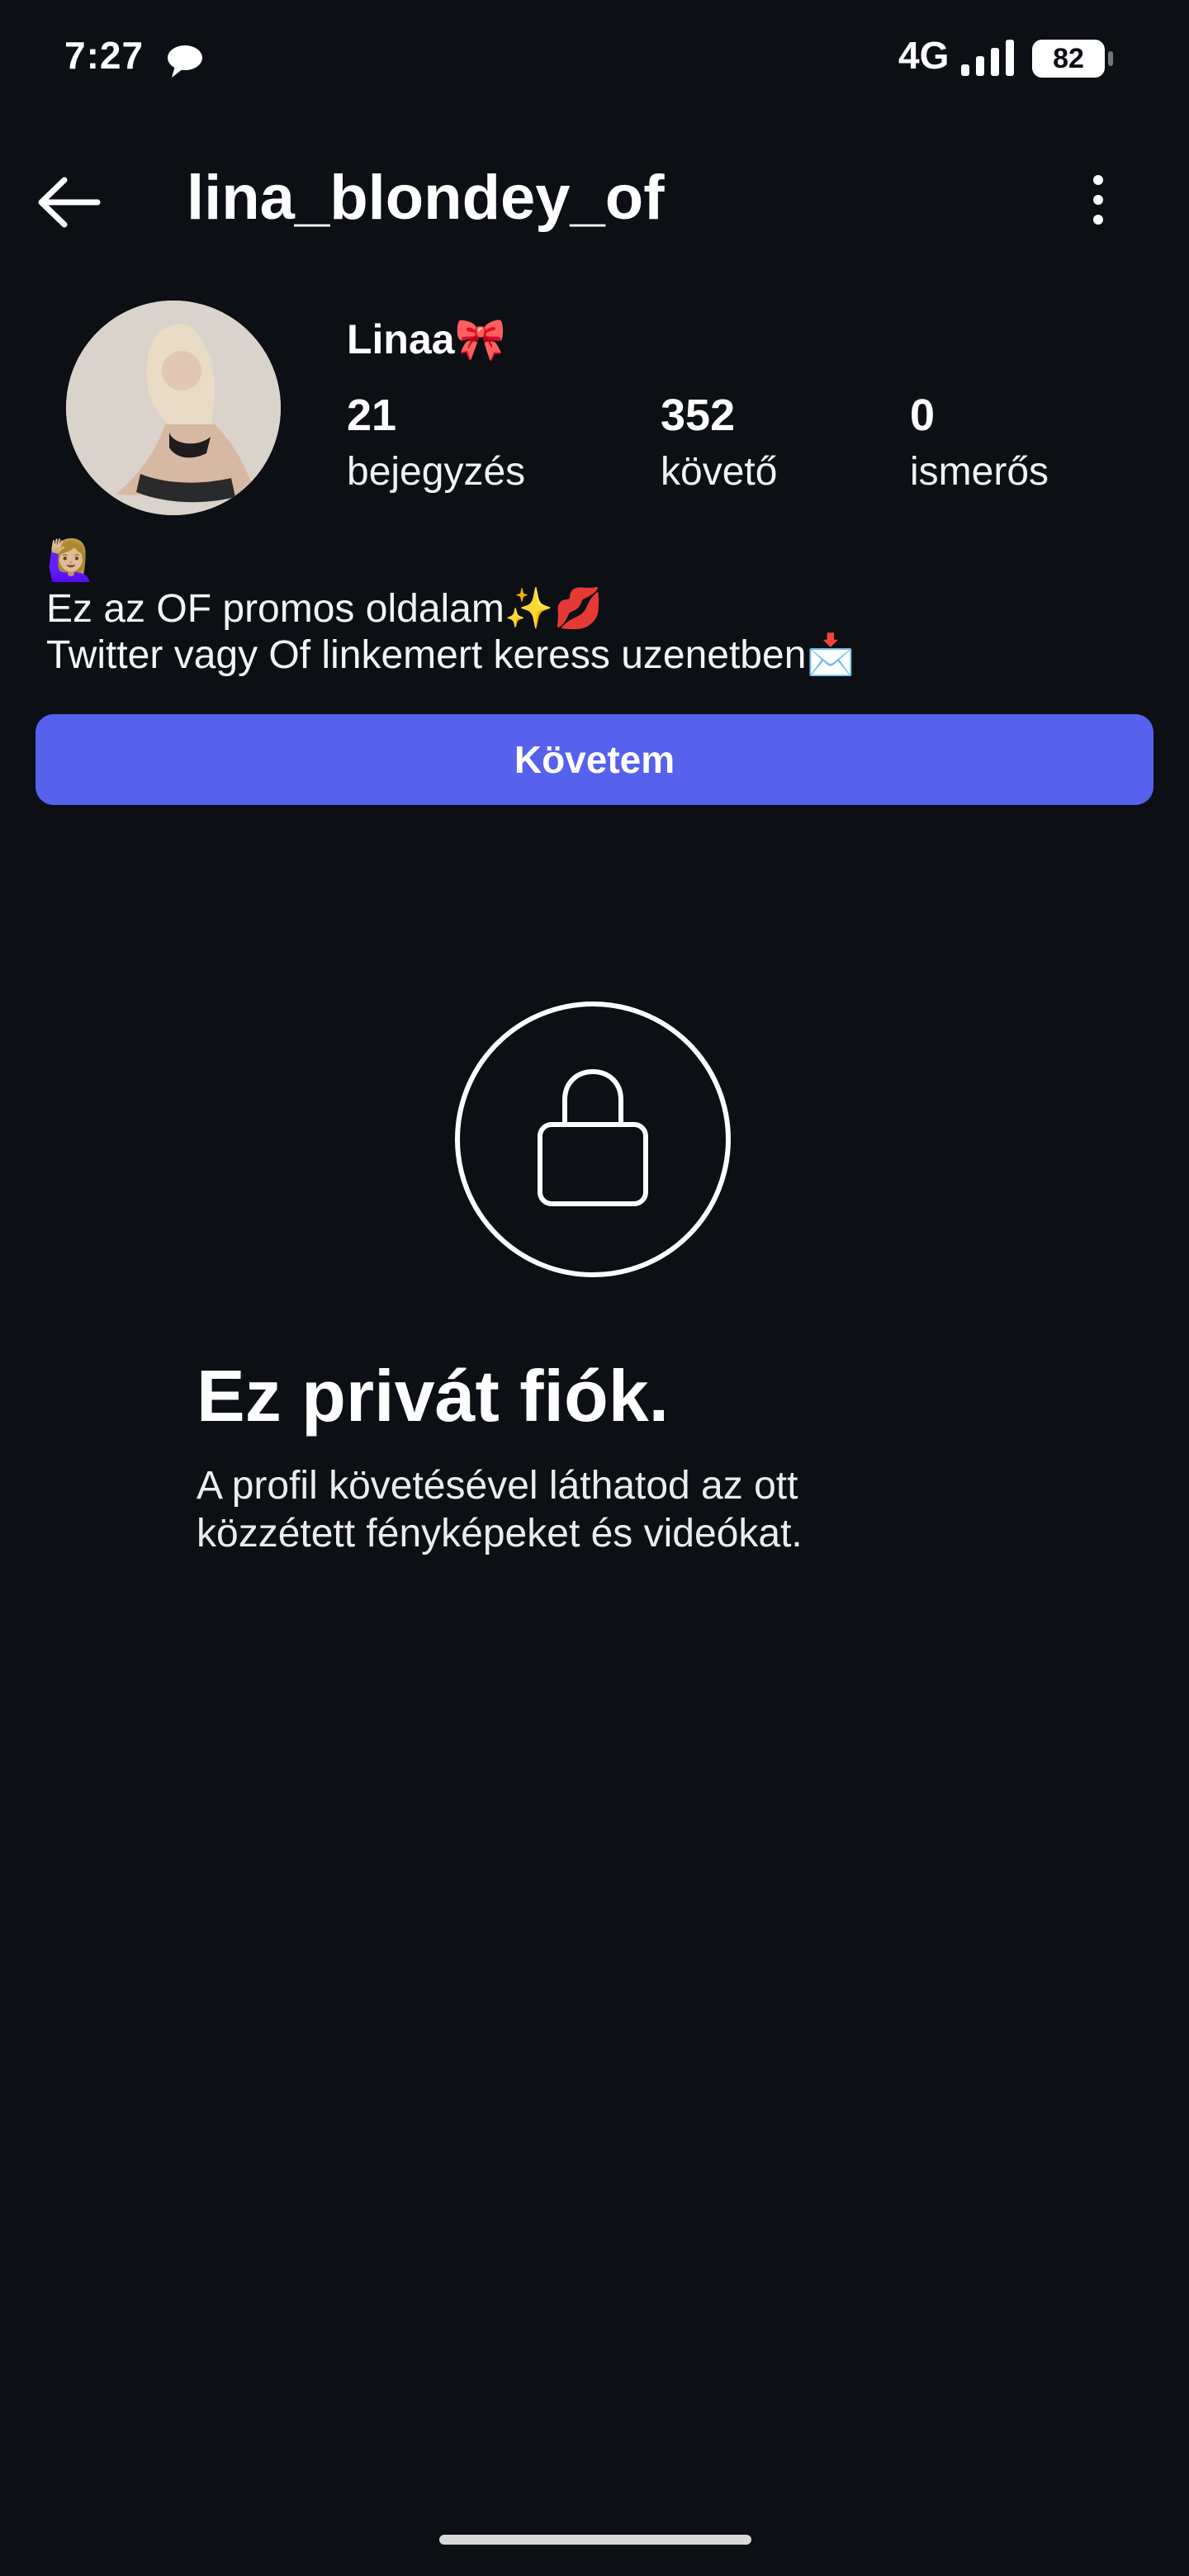 Image resolution: width=1189 pixels, height=2576 pixels. I want to click on posts-count: 21, so click(371, 415).